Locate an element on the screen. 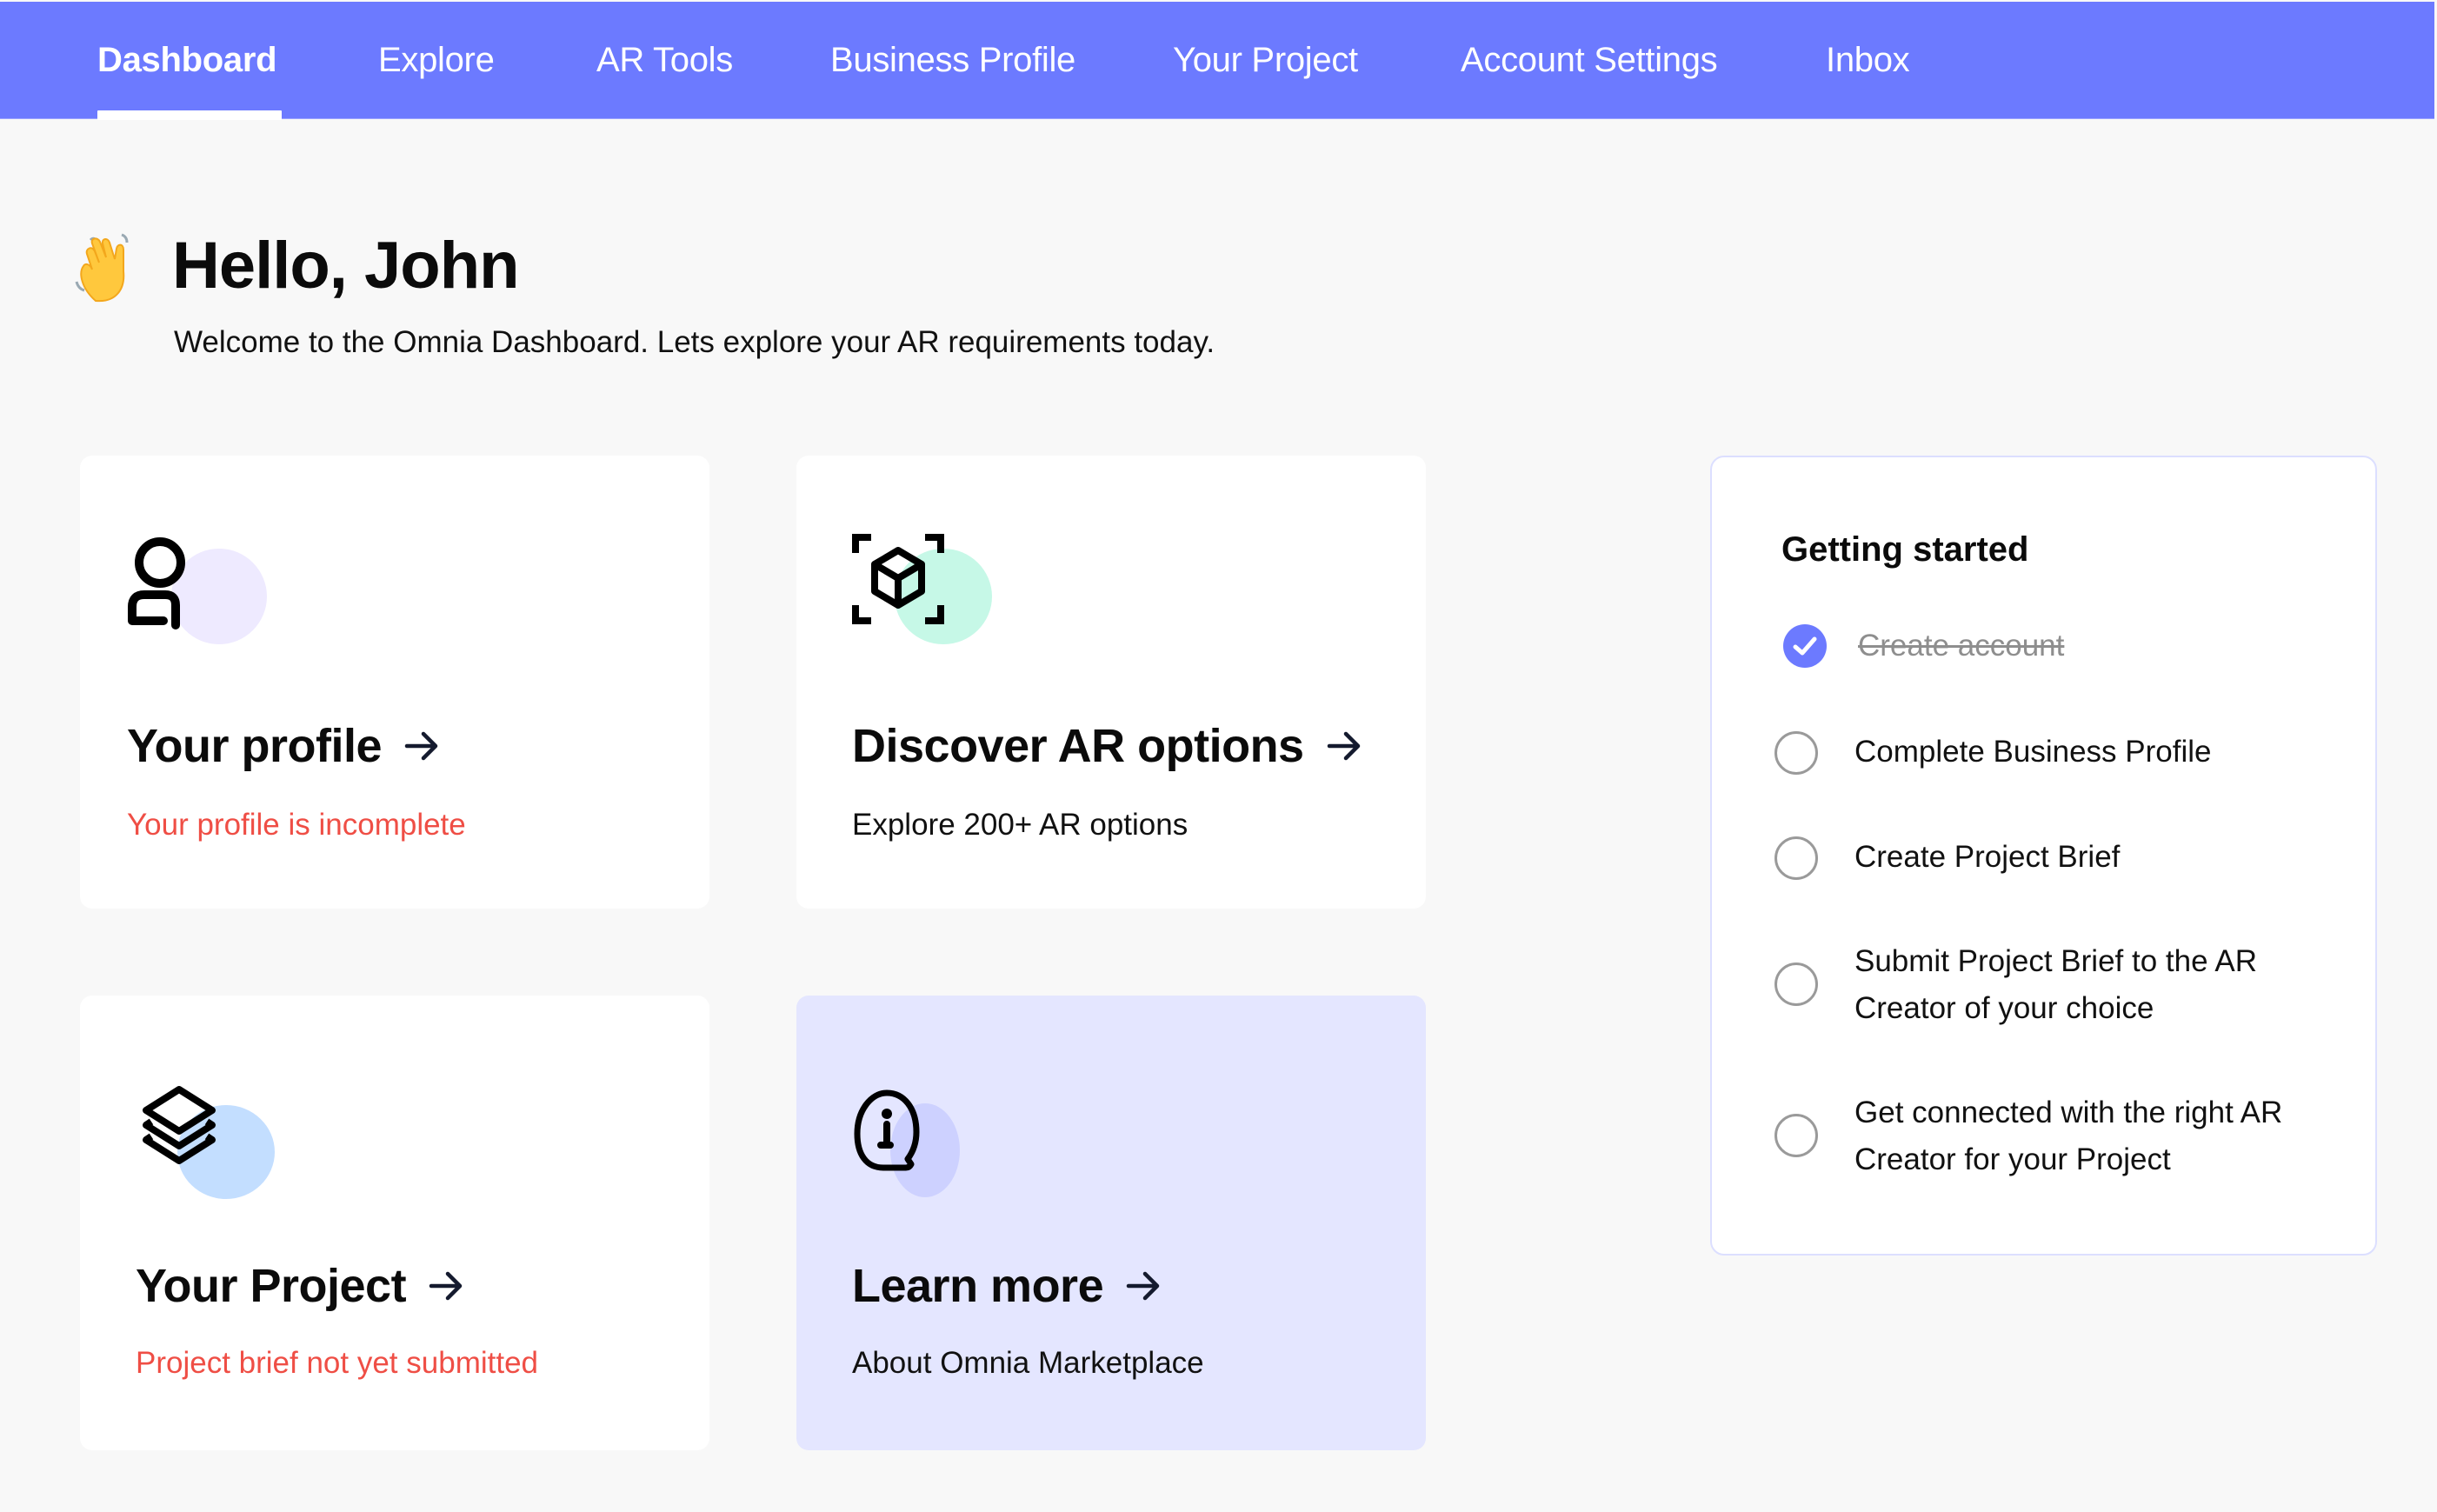  nav-tab-ar-tools: AR Tools is located at coordinates (664, 60).